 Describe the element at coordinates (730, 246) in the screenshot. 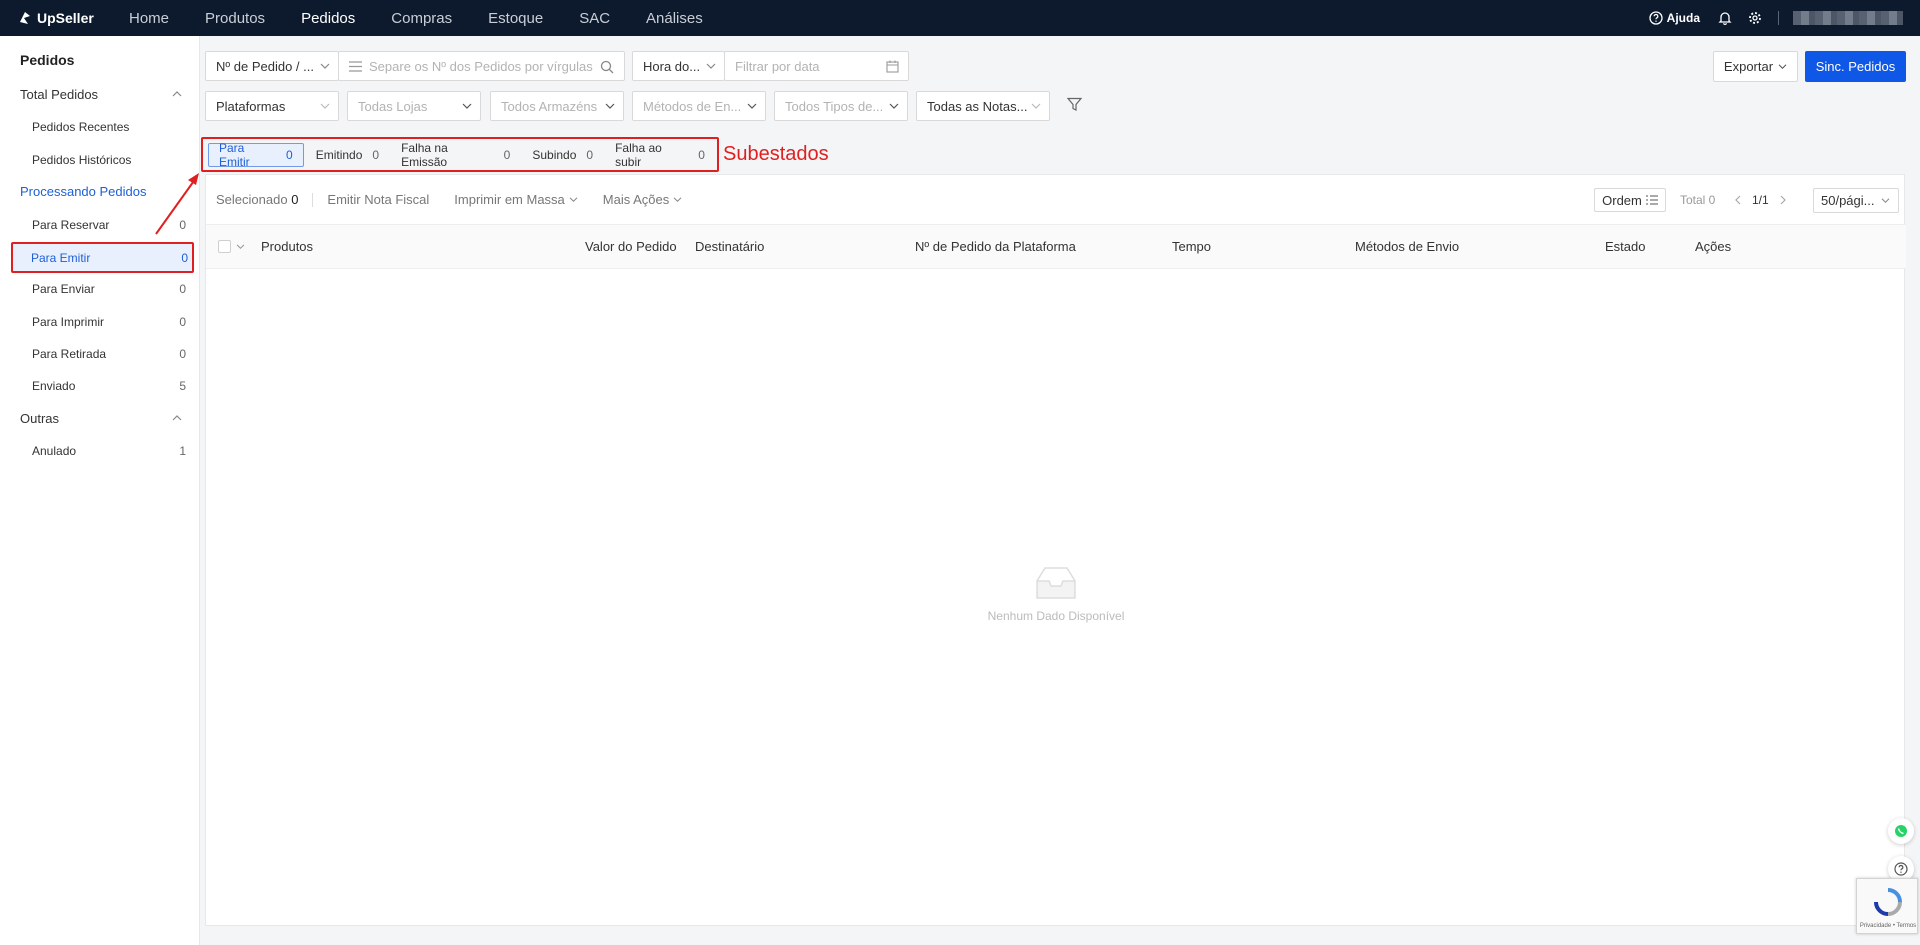

I see `col-destinatario: Destinatário` at that location.